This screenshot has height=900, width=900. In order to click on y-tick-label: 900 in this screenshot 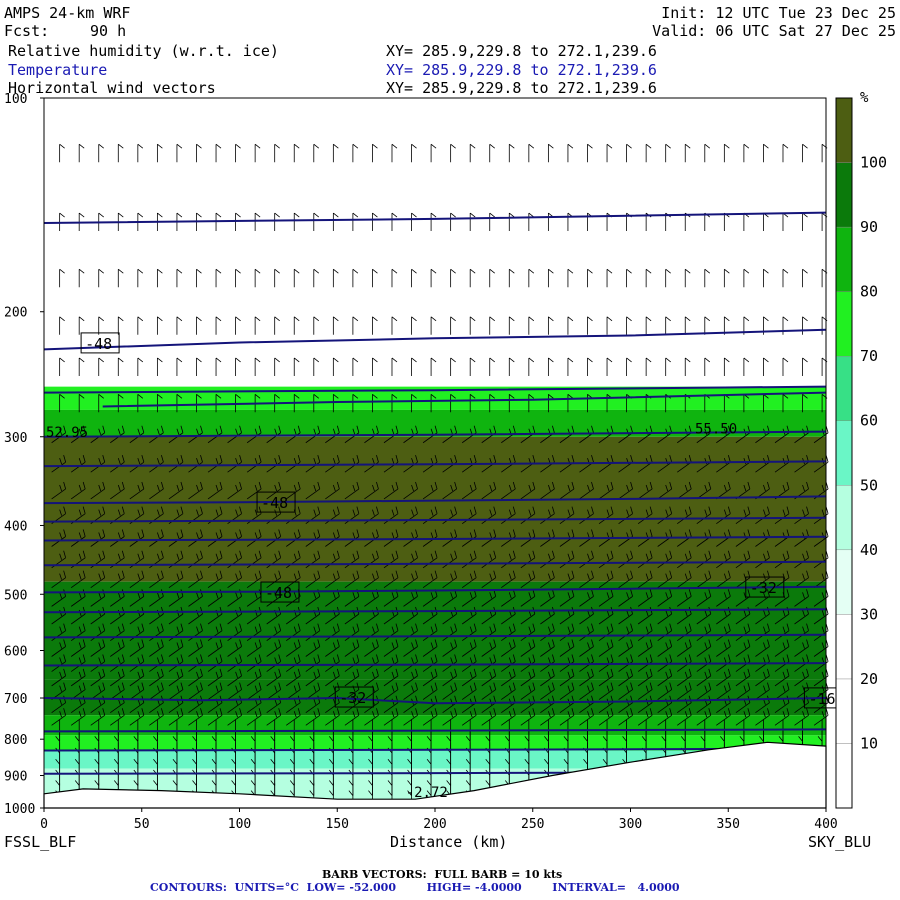, I will do `click(15, 777)`.